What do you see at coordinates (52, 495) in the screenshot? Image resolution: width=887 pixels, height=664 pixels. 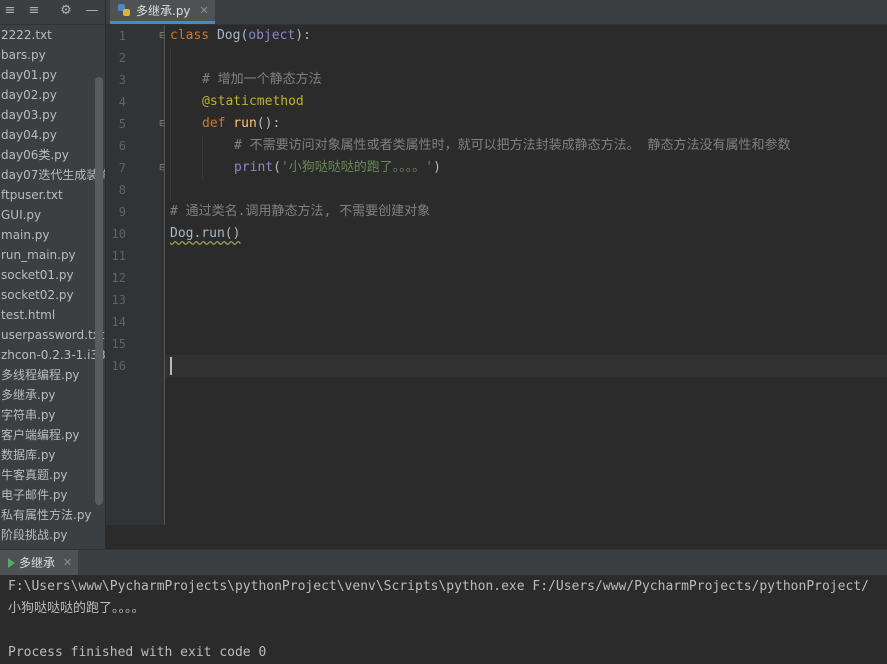 I see `file-item: 电子邮件.py` at bounding box center [52, 495].